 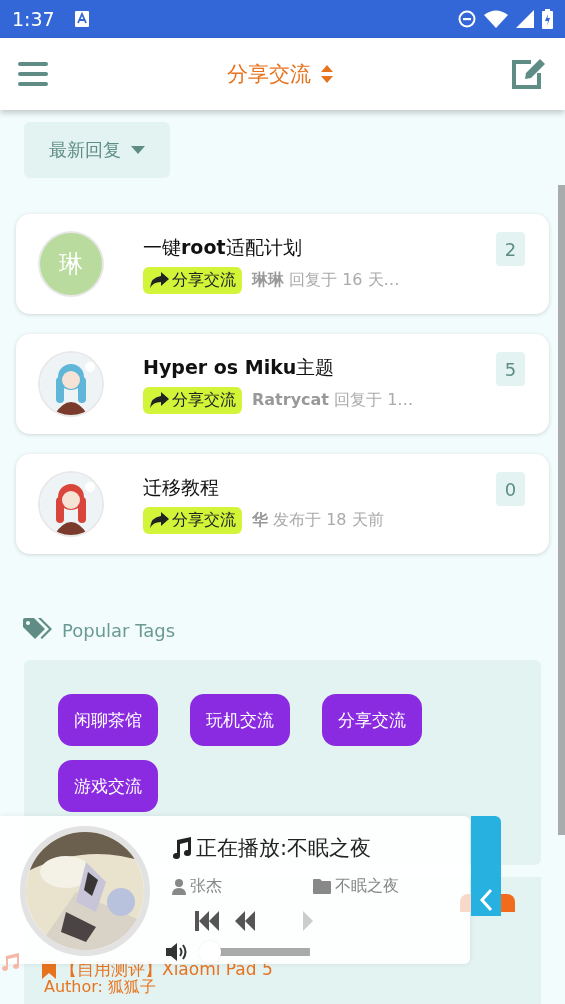 What do you see at coordinates (138, 150) in the screenshot?
I see `caret-icon` at bounding box center [138, 150].